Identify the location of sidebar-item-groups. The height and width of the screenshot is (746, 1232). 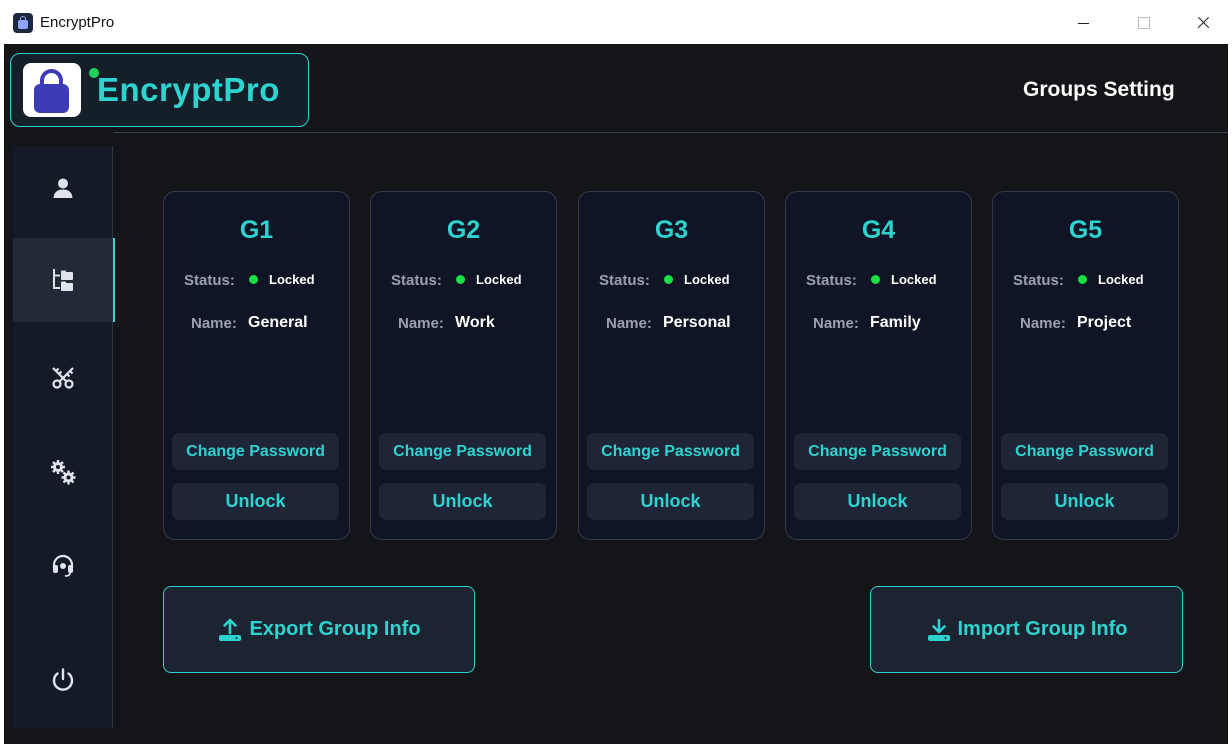
(64, 280).